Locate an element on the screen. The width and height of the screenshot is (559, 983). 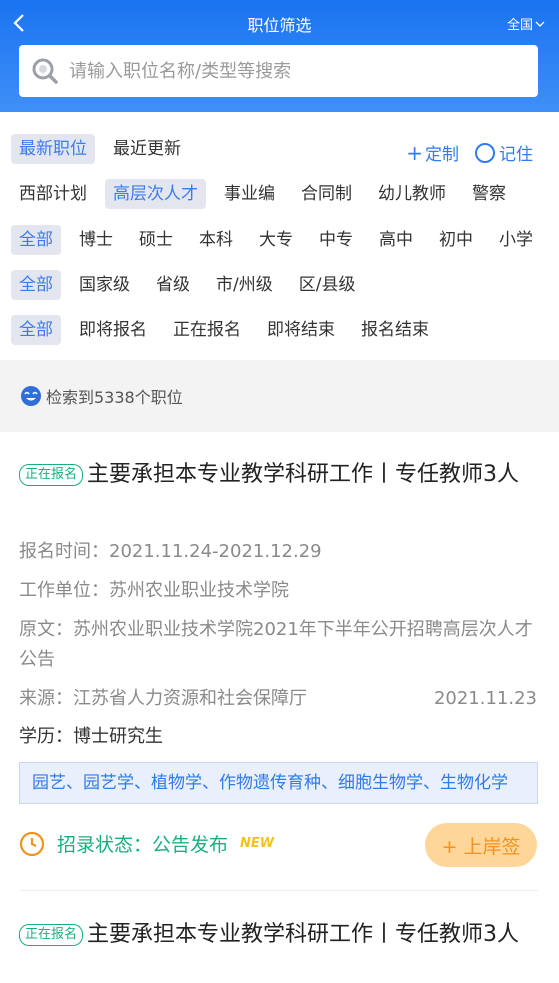
header-bar: 职位筛选 全国 is located at coordinates (279, 56).